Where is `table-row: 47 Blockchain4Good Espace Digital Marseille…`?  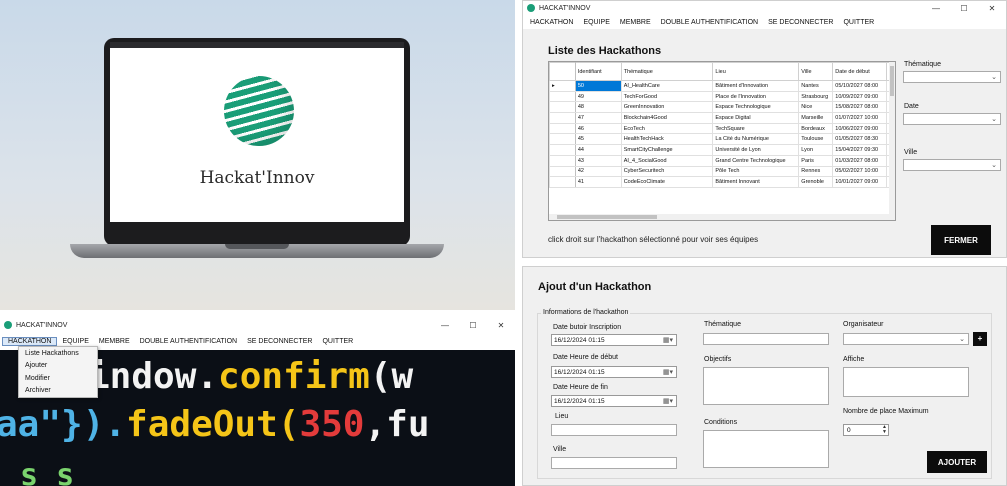
table-row: 47 Blockchain4Good Espace Digital Marseille… is located at coordinates (722, 118).